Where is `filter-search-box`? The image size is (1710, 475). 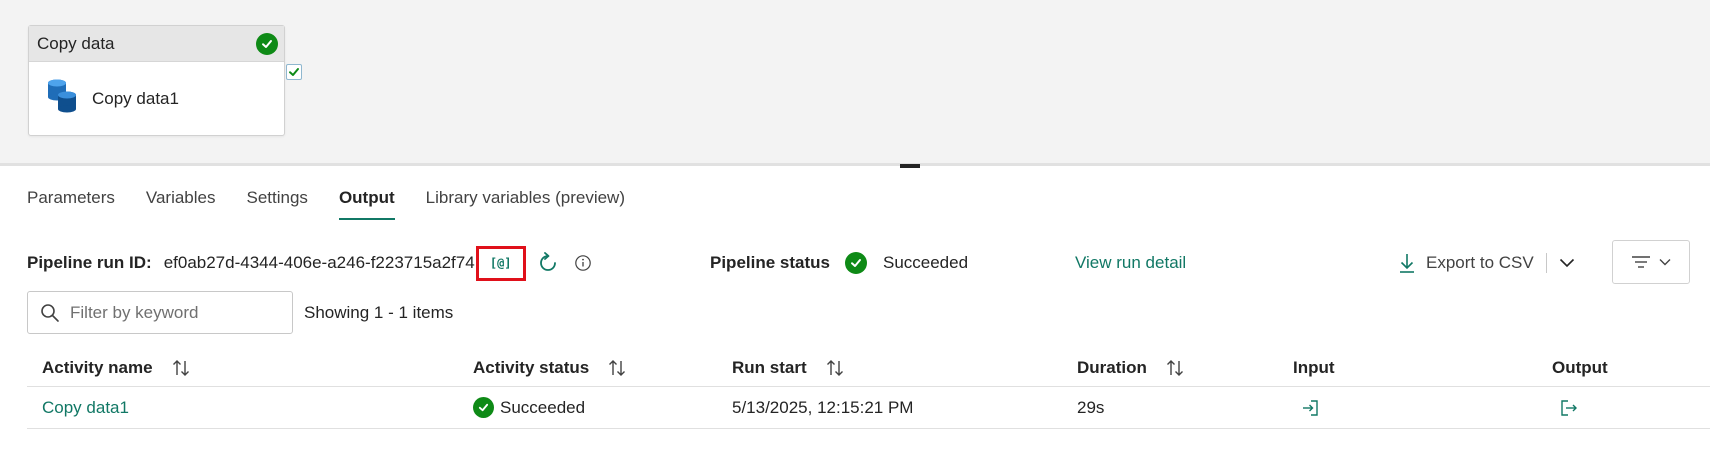 filter-search-box is located at coordinates (160, 312).